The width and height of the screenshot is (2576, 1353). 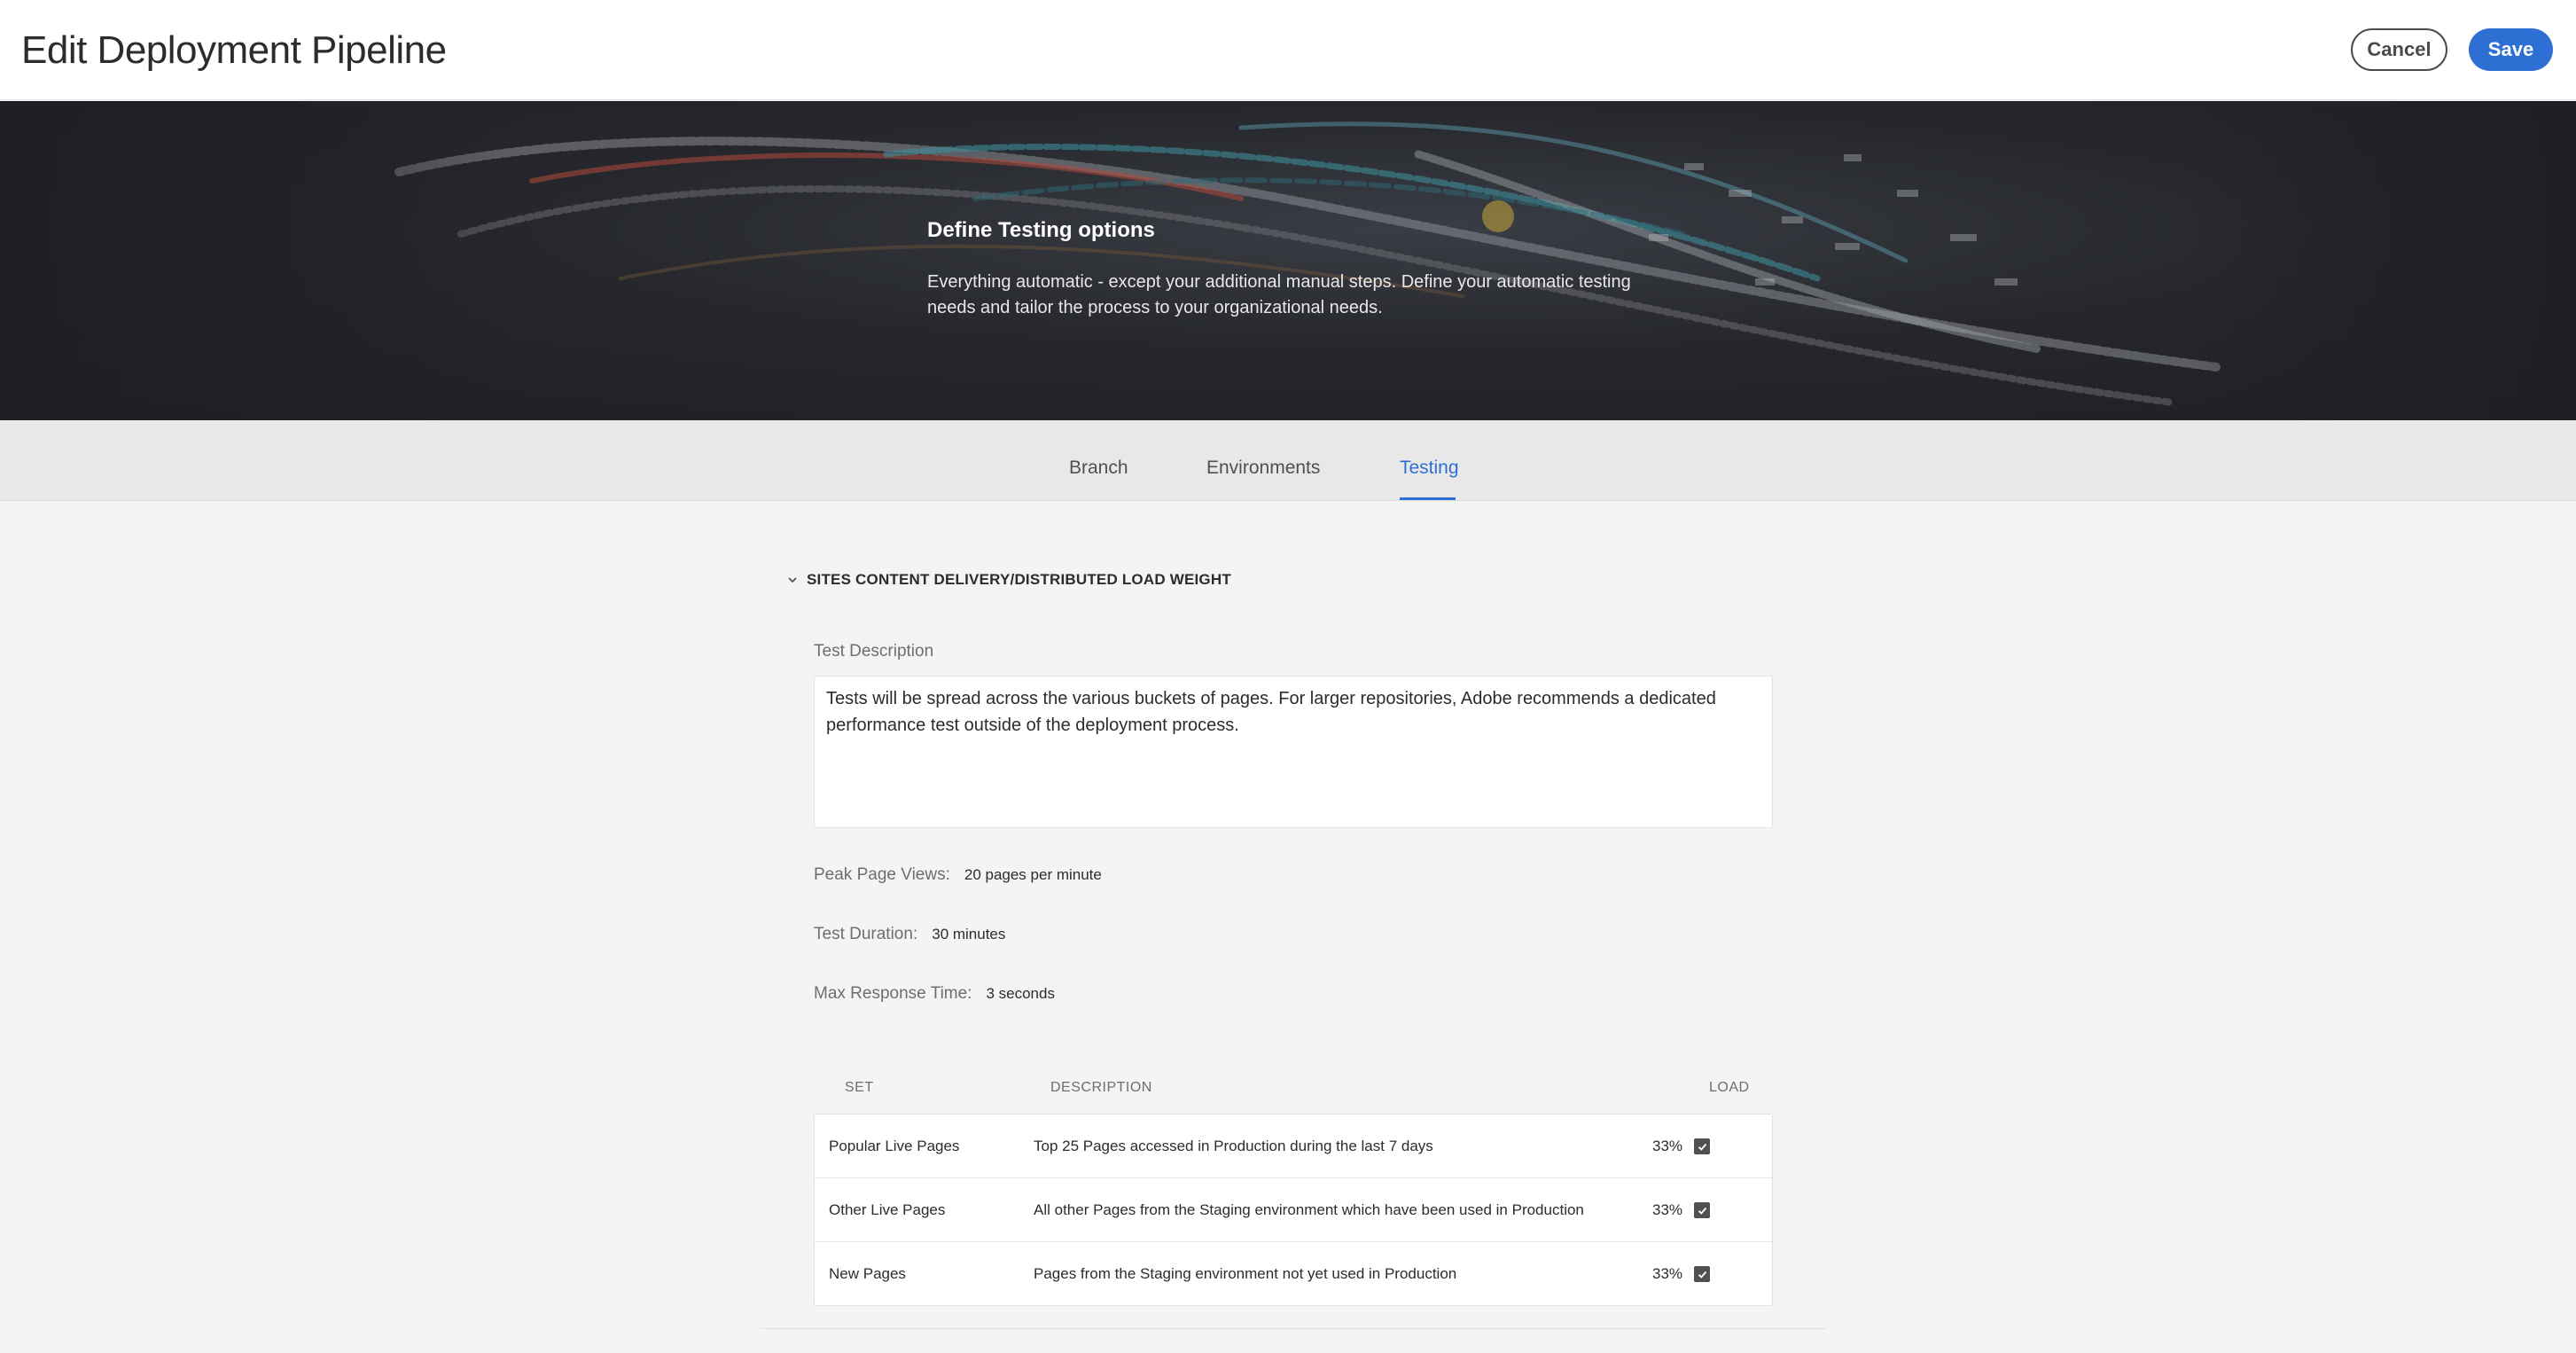 What do you see at coordinates (1101, 1087) in the screenshot?
I see `column-header-description: DESCRIPTION` at bounding box center [1101, 1087].